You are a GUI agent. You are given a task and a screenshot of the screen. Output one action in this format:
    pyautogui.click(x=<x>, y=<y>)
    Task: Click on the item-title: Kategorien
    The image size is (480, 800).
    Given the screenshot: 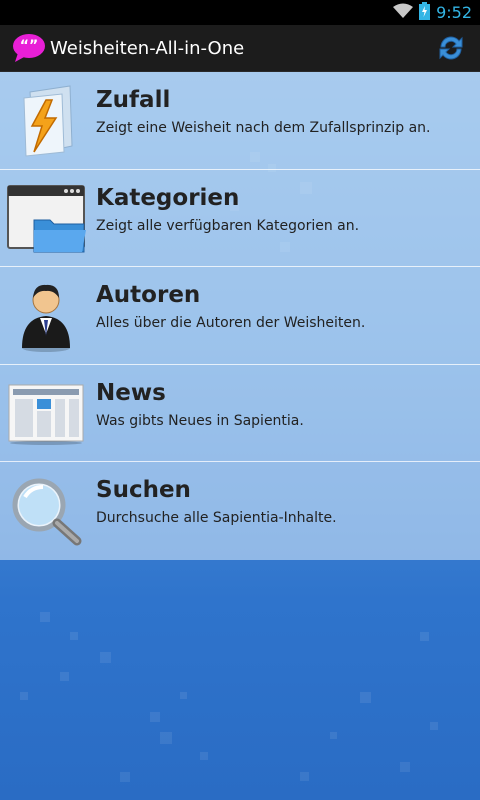 What is the action you would take?
    pyautogui.click(x=168, y=197)
    